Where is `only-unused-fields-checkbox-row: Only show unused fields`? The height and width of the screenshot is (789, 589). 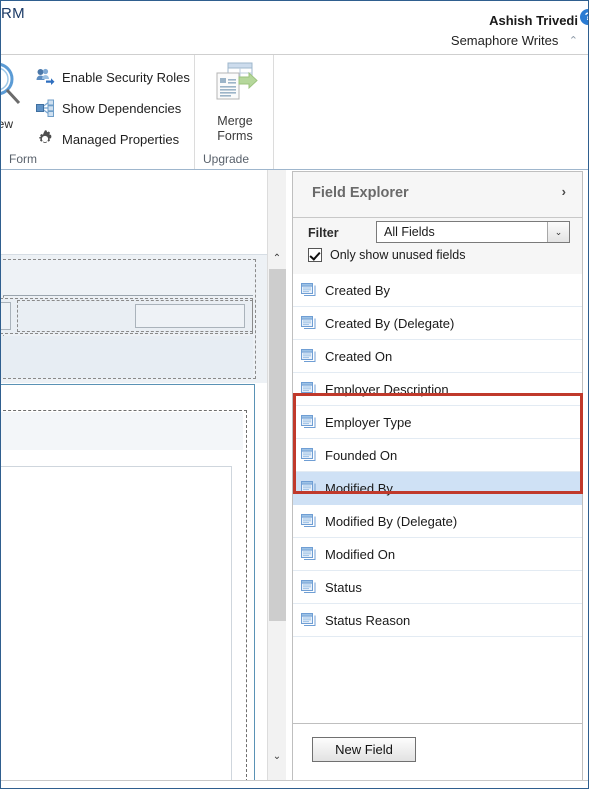 only-unused-fields-checkbox-row: Only show unused fields is located at coordinates (387, 255).